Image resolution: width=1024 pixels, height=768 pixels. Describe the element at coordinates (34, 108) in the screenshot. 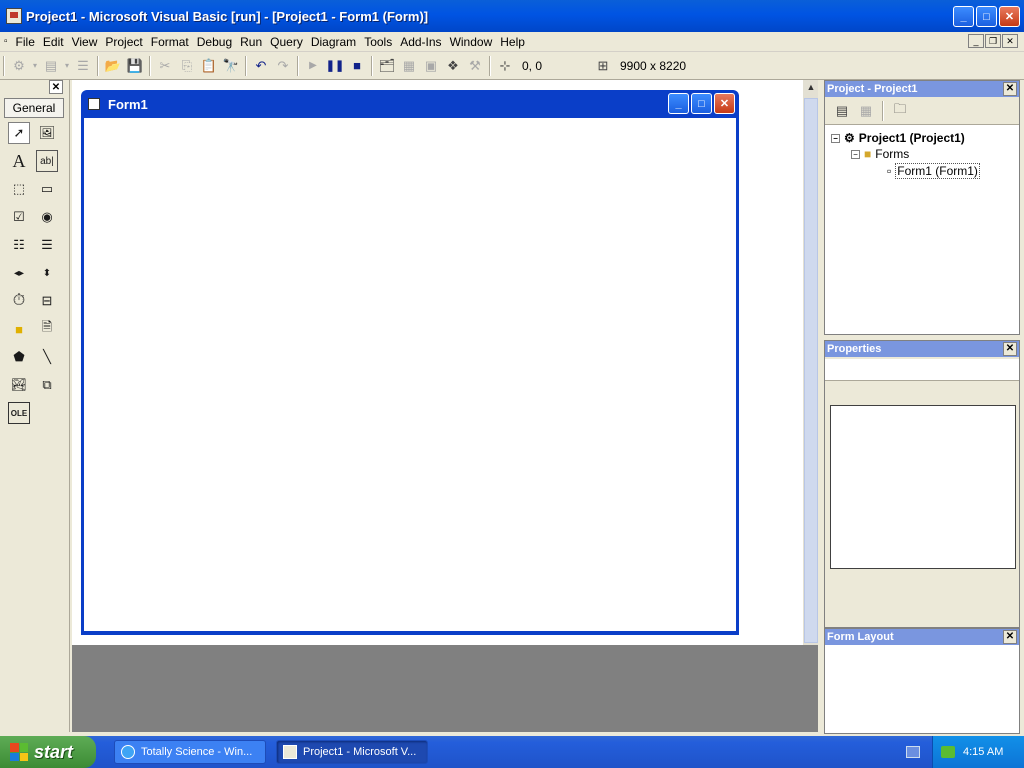

I see `toolbox-tab-general: General` at that location.